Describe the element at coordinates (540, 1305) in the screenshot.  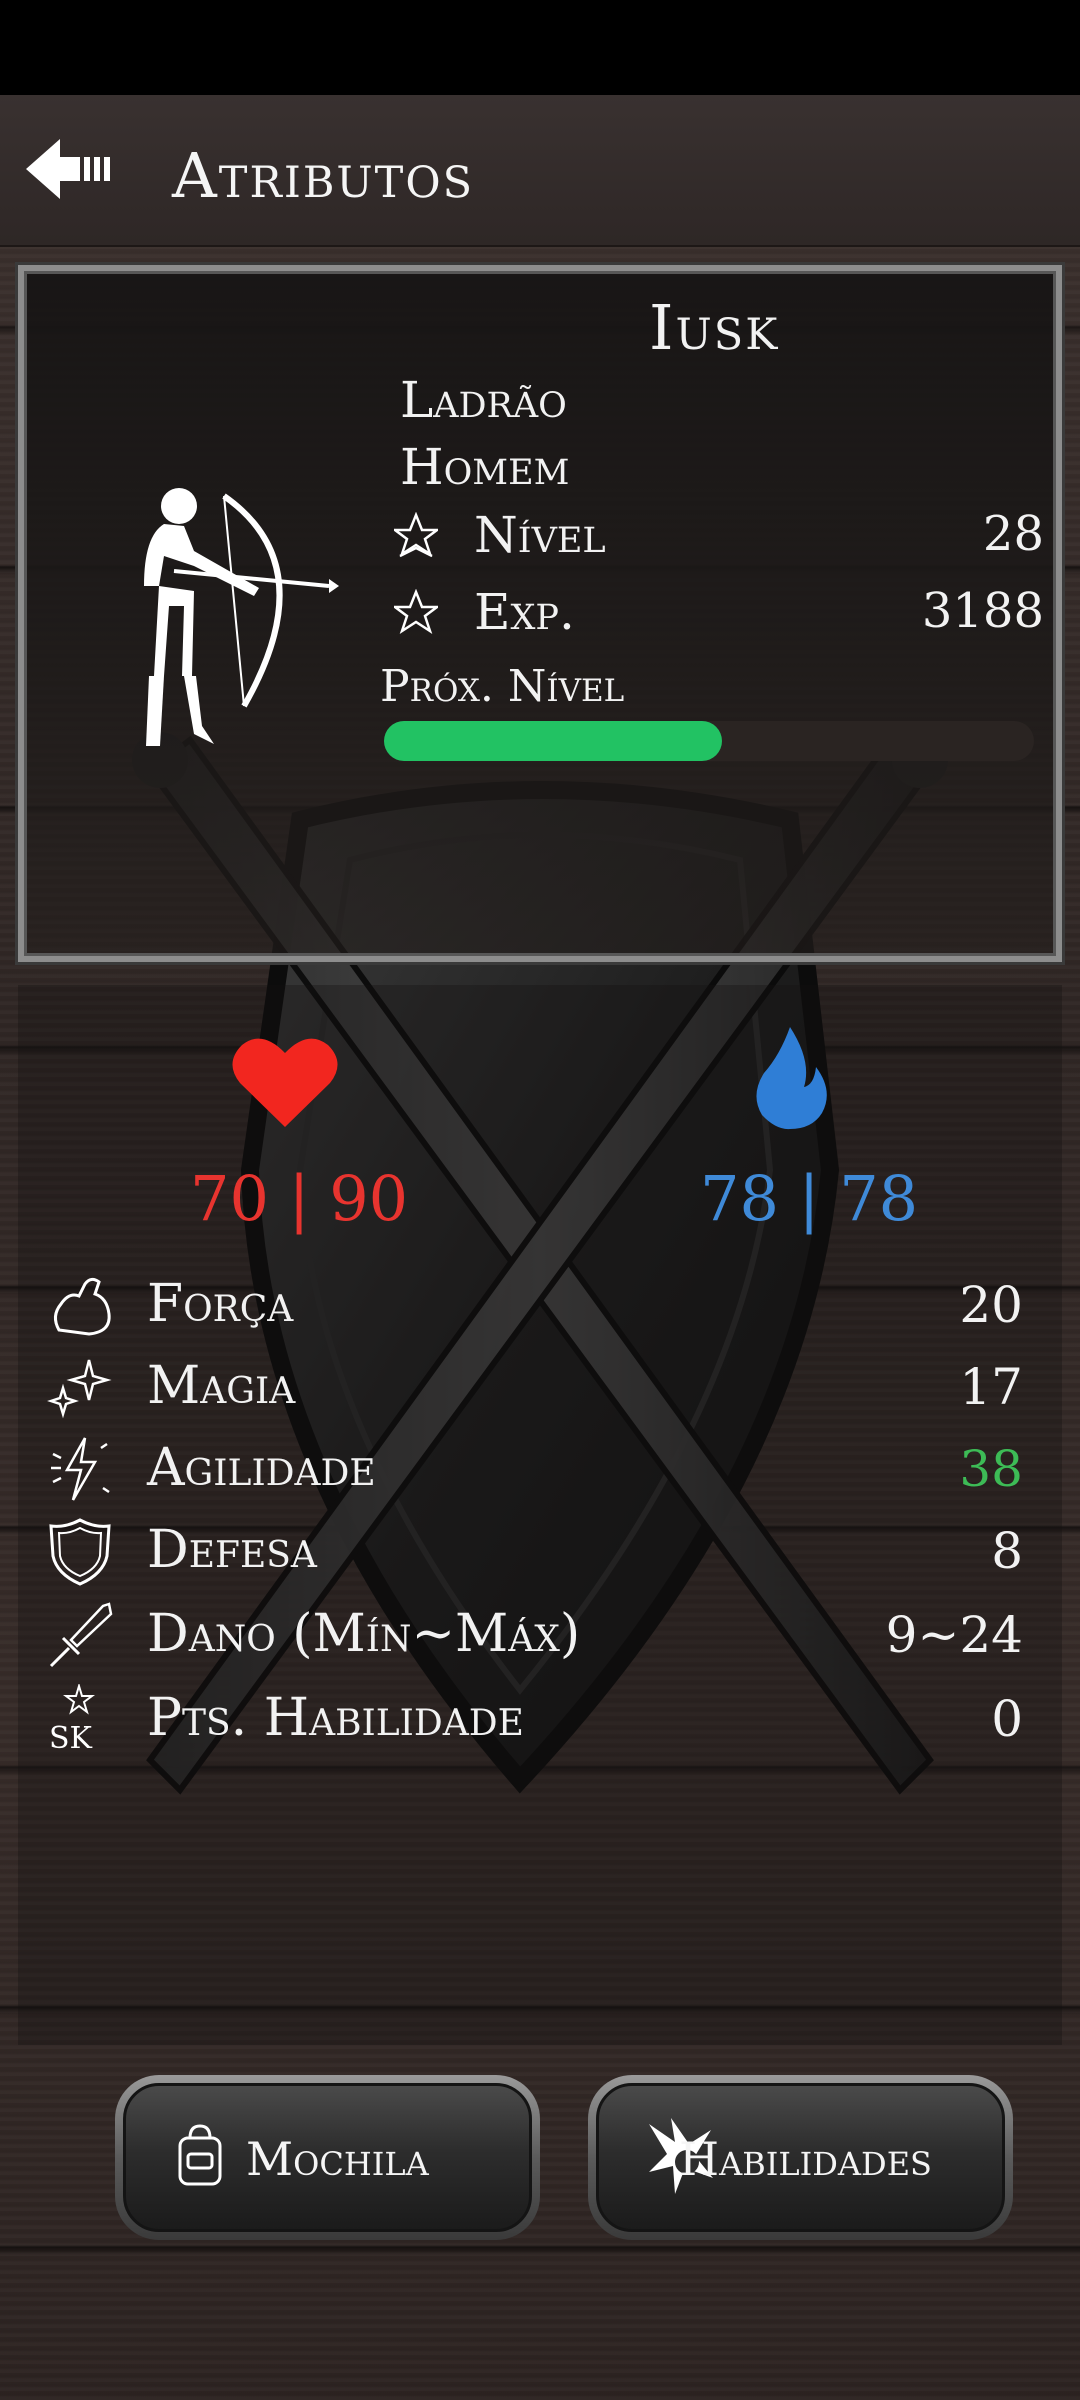
I see `attribute-row: Força 20` at that location.